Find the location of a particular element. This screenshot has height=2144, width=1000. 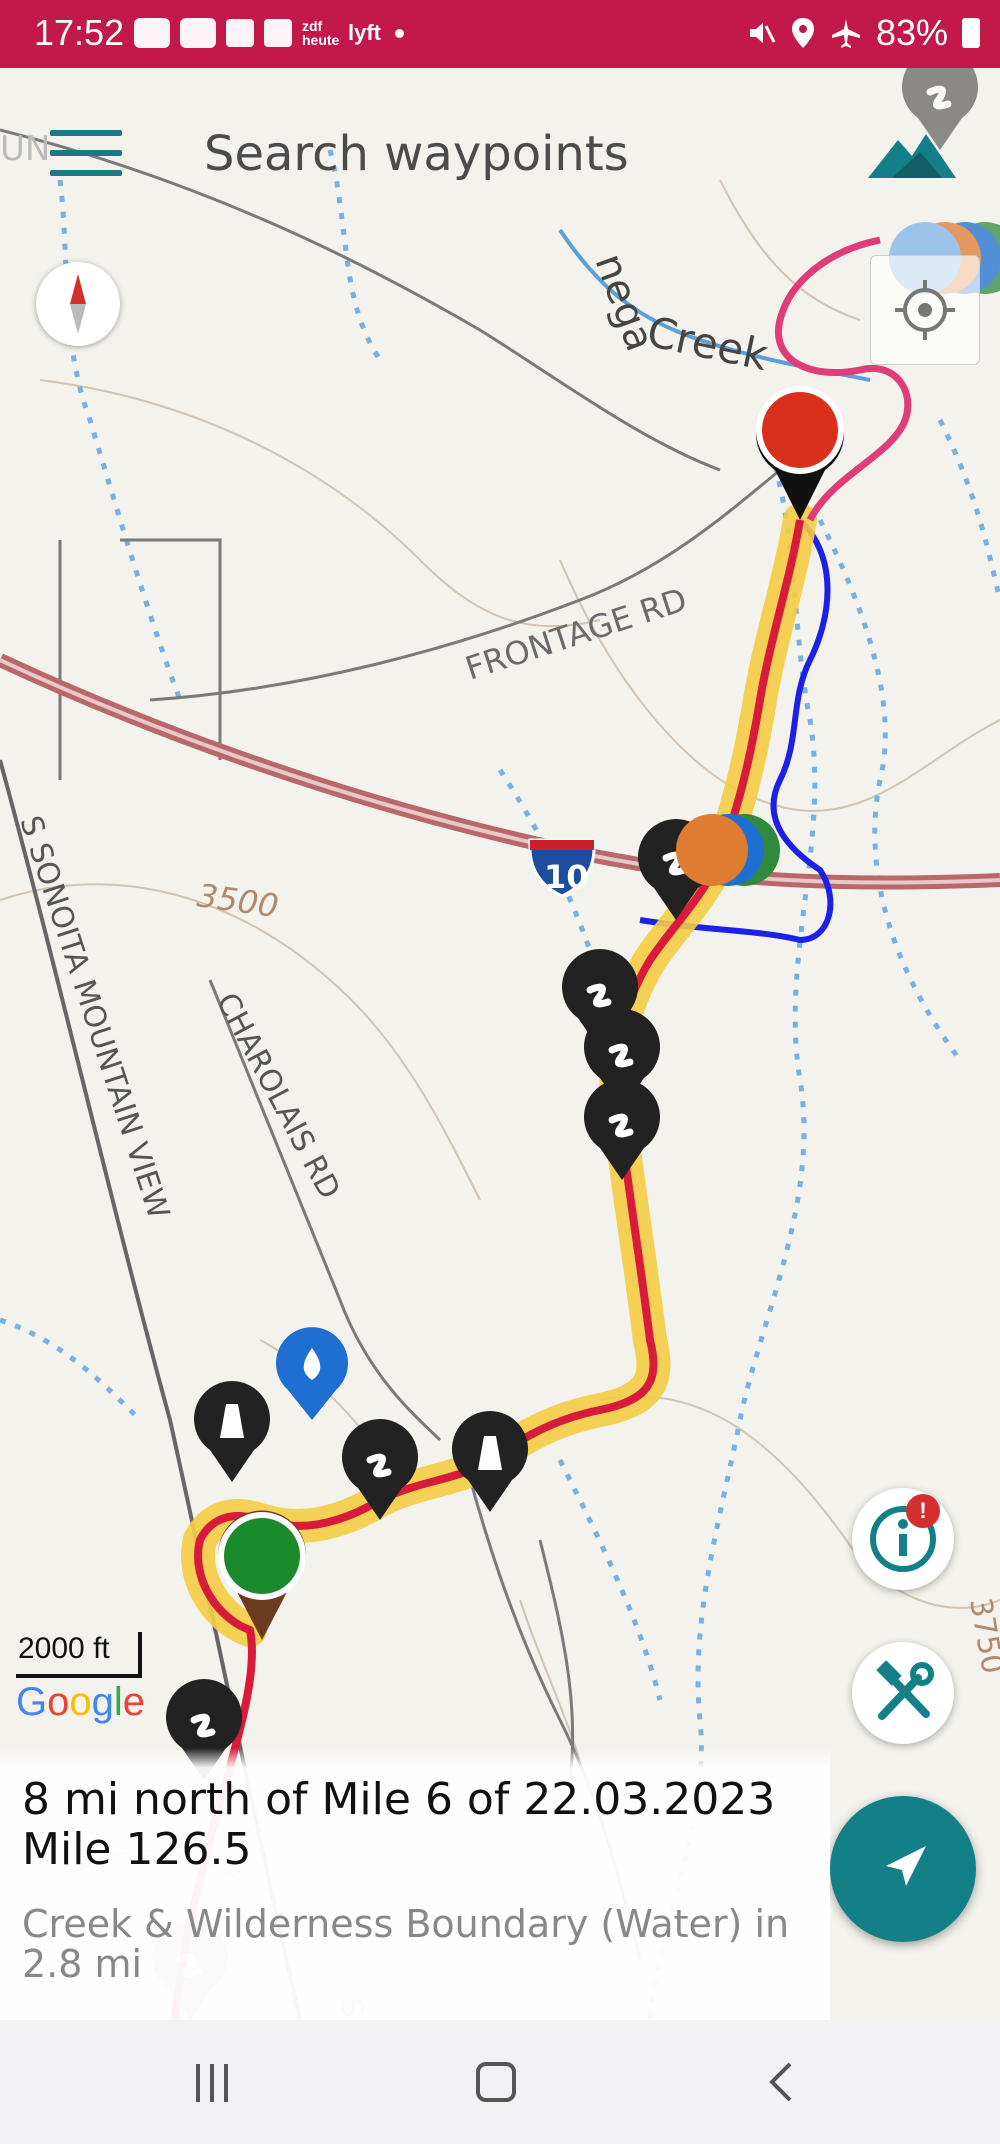

home-icon is located at coordinates (496, 2082).